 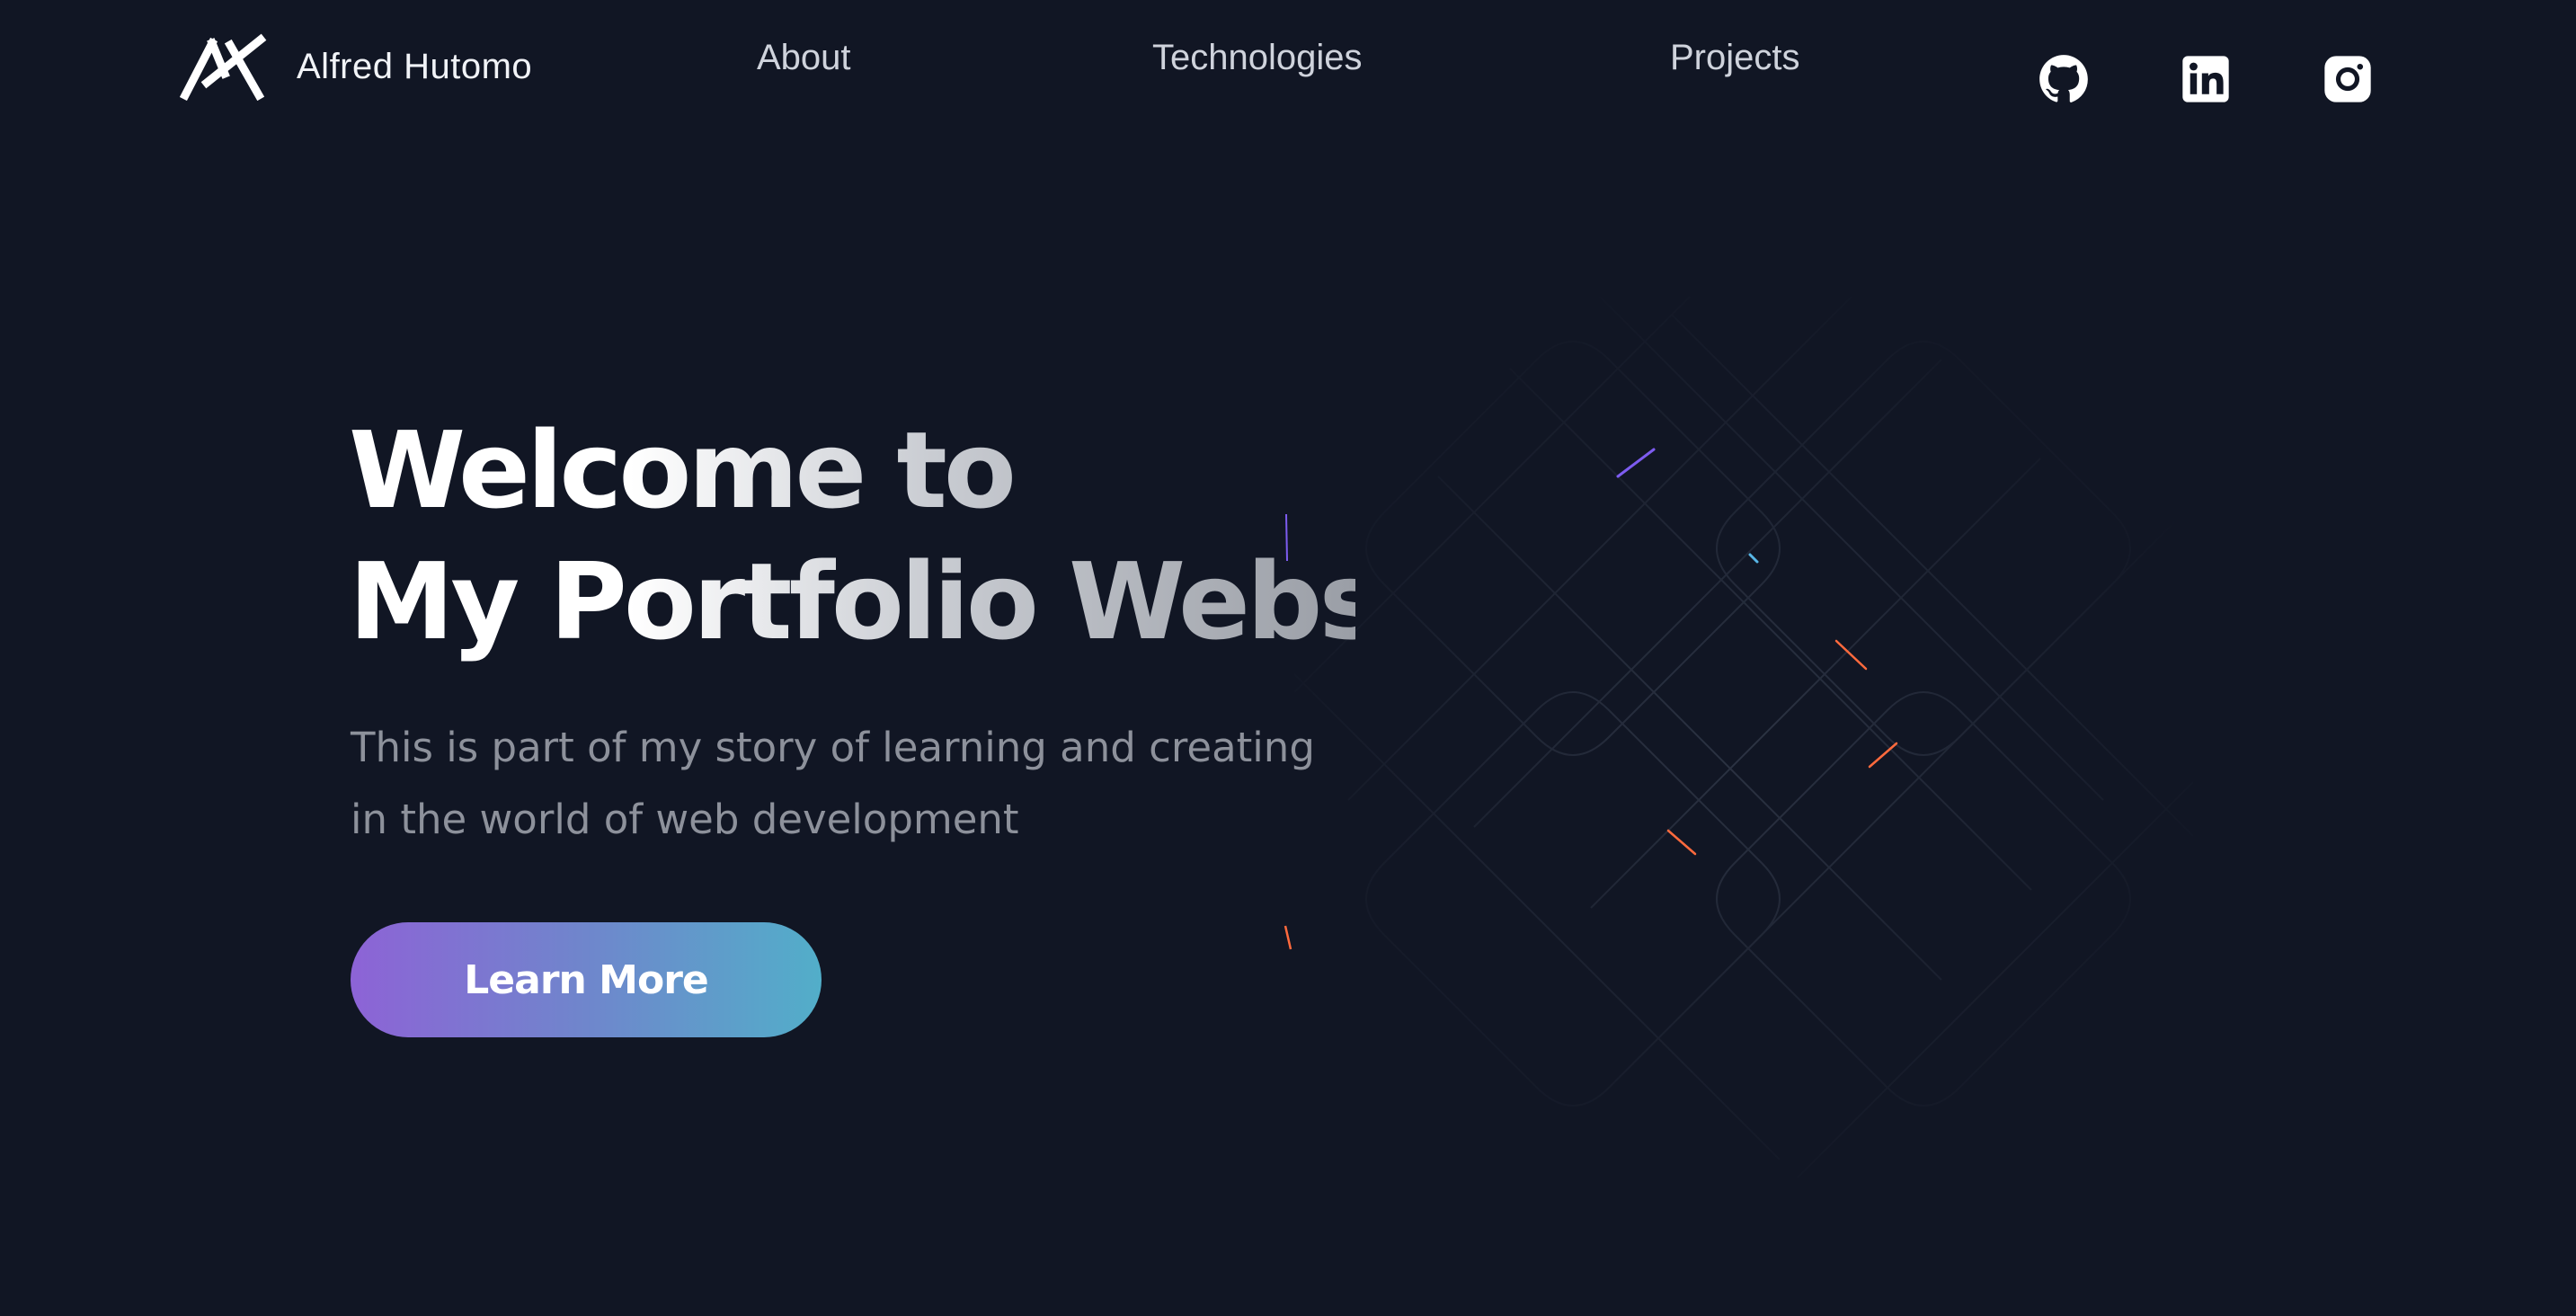 What do you see at coordinates (586, 979) in the screenshot?
I see `learn-more-button: Learn More` at bounding box center [586, 979].